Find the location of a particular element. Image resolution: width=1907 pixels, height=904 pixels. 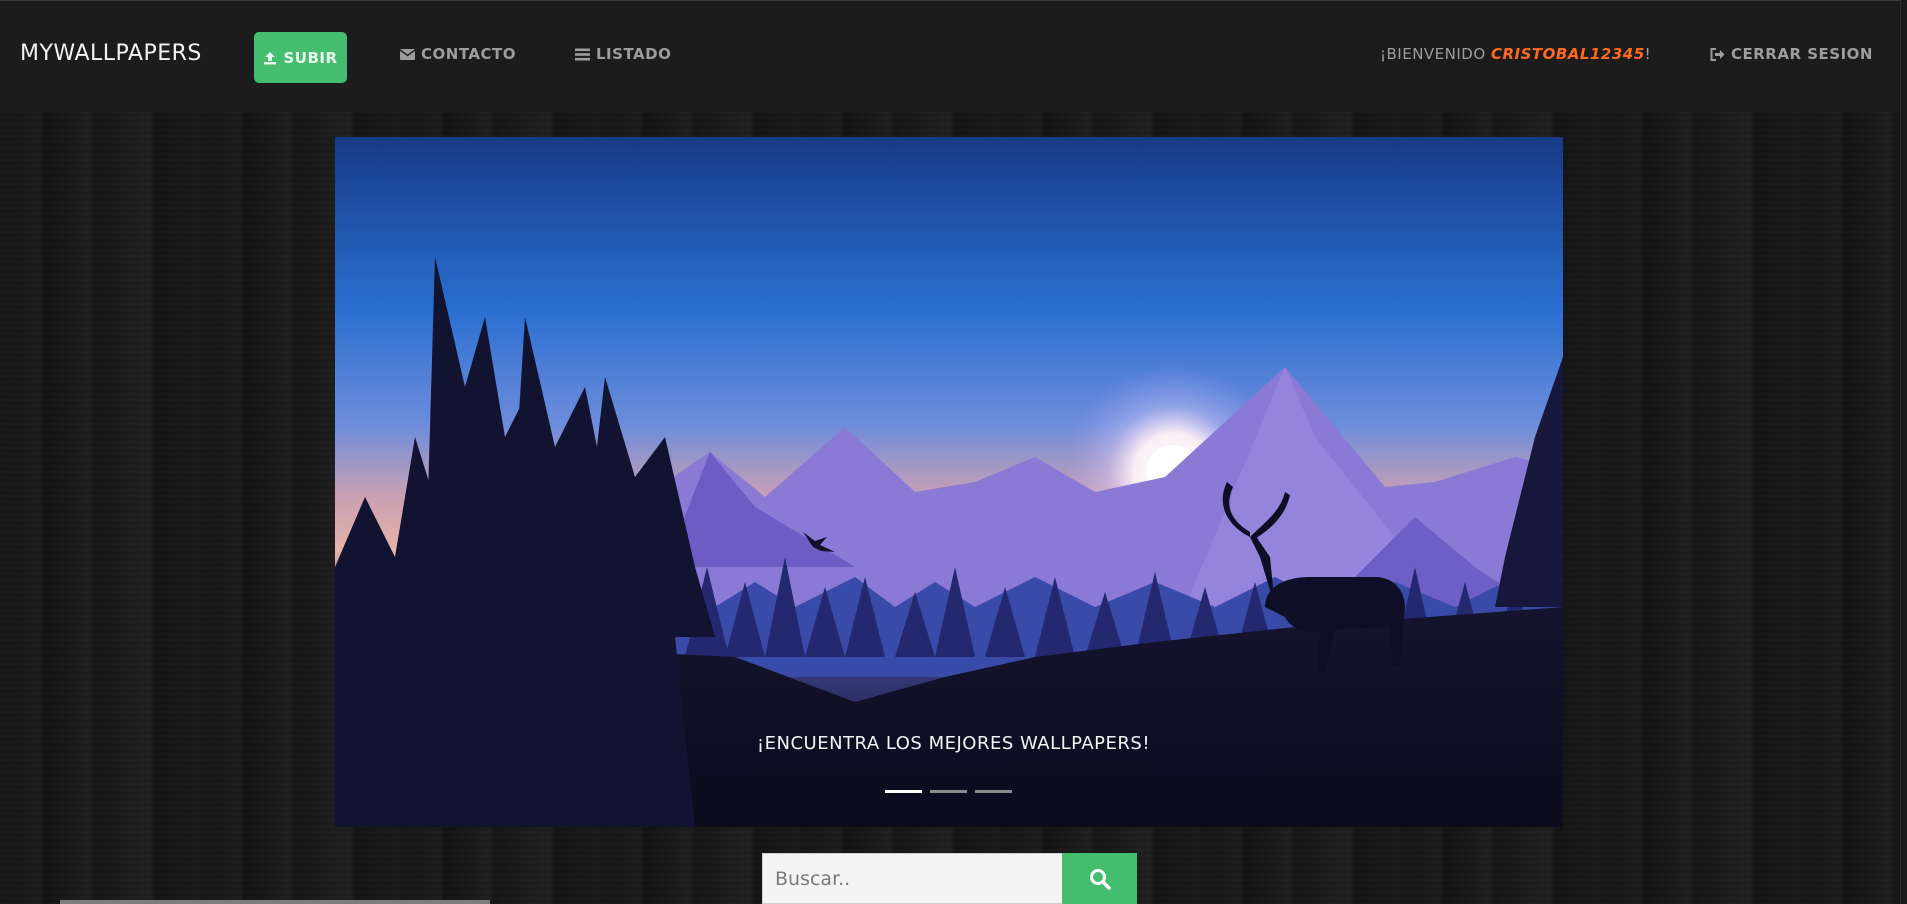

vertical-scrollbar is located at coordinates (1903, 452).